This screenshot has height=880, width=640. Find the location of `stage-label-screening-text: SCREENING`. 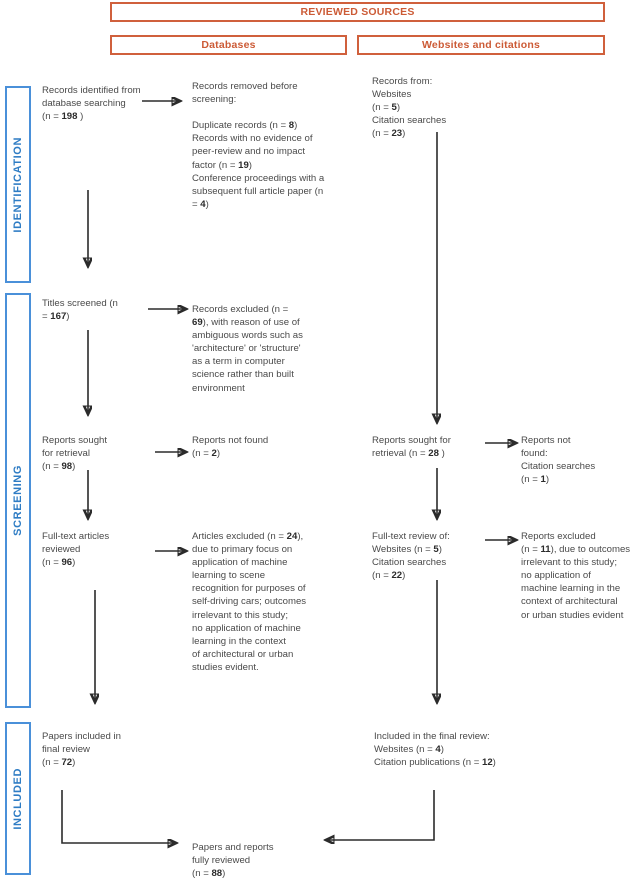

stage-label-screening-text: SCREENING is located at coordinates (18, 500).